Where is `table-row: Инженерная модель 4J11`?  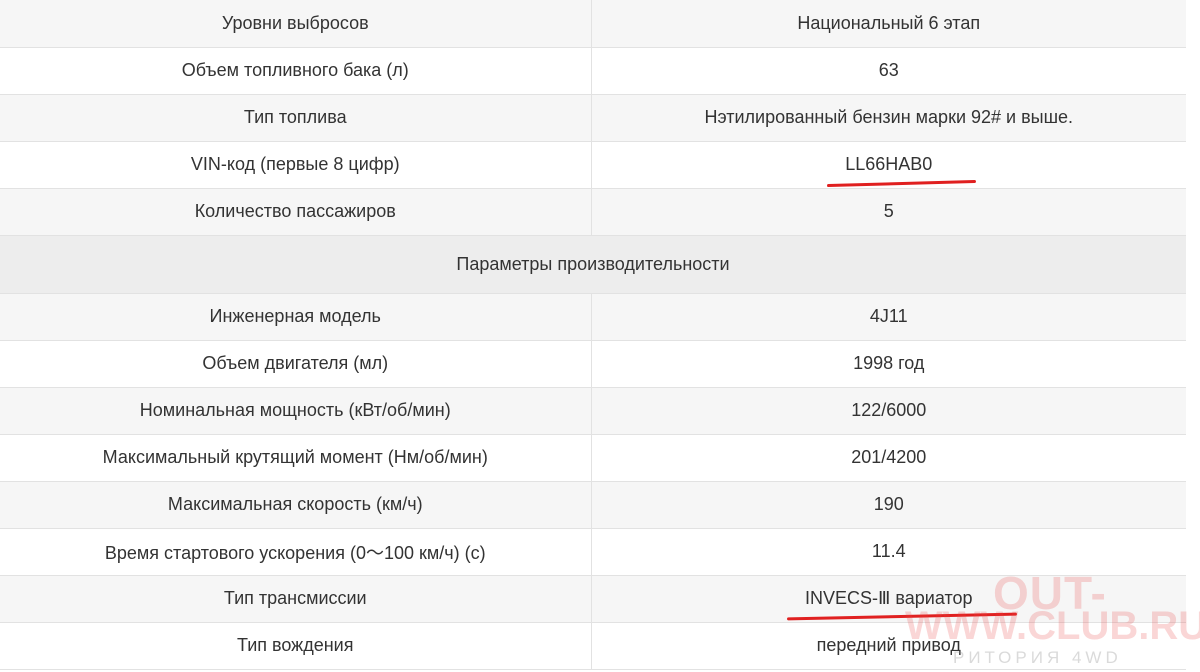
table-row: Инженерная модель 4J11 is located at coordinates (593, 317).